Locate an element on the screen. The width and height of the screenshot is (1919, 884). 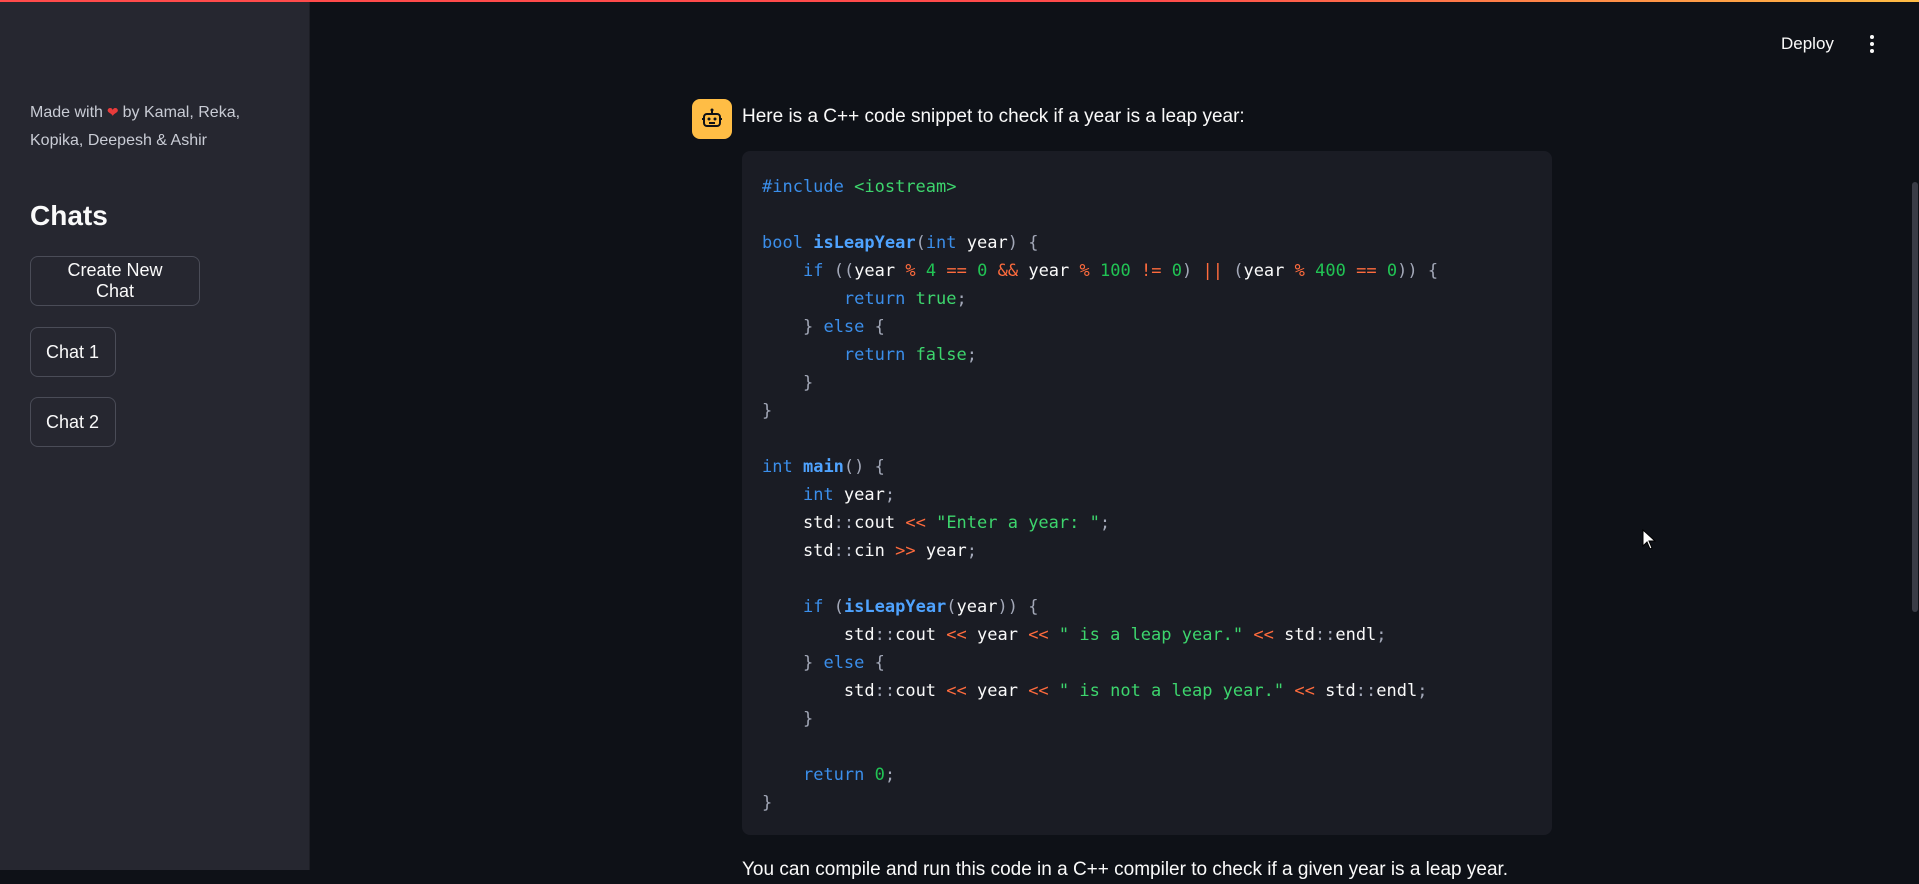
code-line: std::cin >> year; is located at coordinates (870, 551).